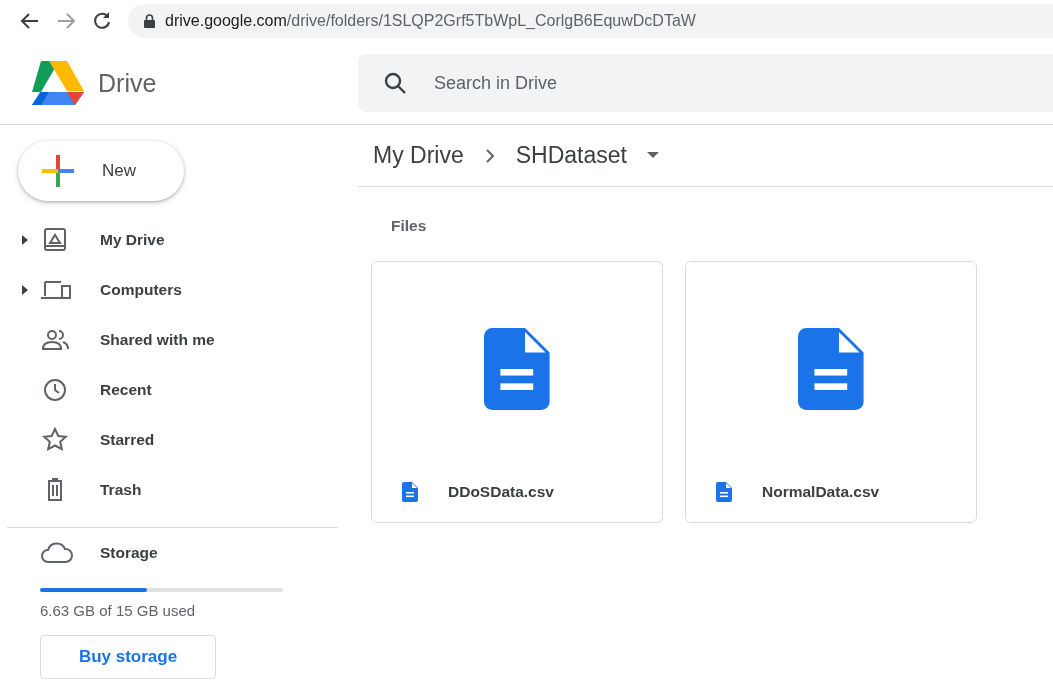 Image resolution: width=1053 pixels, height=693 pixels. What do you see at coordinates (66, 21) in the screenshot?
I see `forward-icon` at bounding box center [66, 21].